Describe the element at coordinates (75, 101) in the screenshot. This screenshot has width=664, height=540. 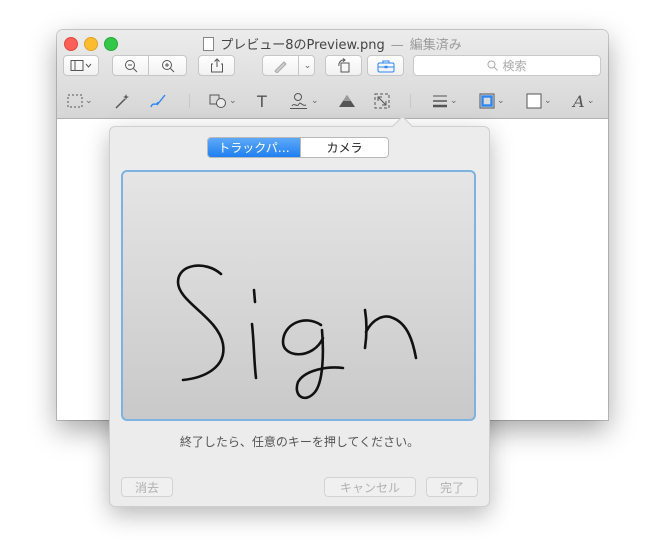
I see `rectangular-selection-icon` at that location.